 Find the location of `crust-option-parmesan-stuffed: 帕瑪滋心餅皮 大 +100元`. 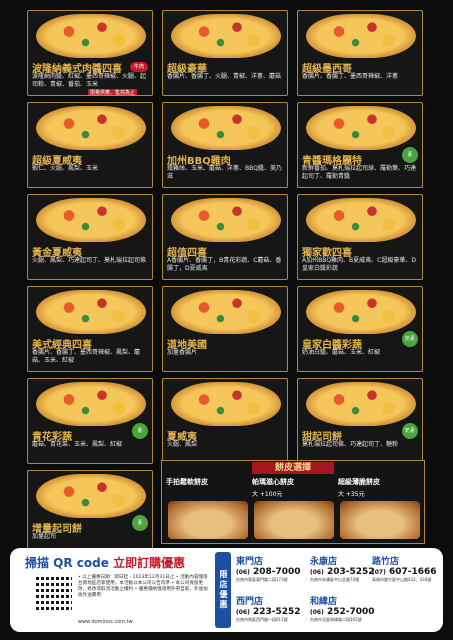

crust-option-parmesan-stuffed: 帕瑪滋心餅皮 大 +100元 is located at coordinates (294, 509).